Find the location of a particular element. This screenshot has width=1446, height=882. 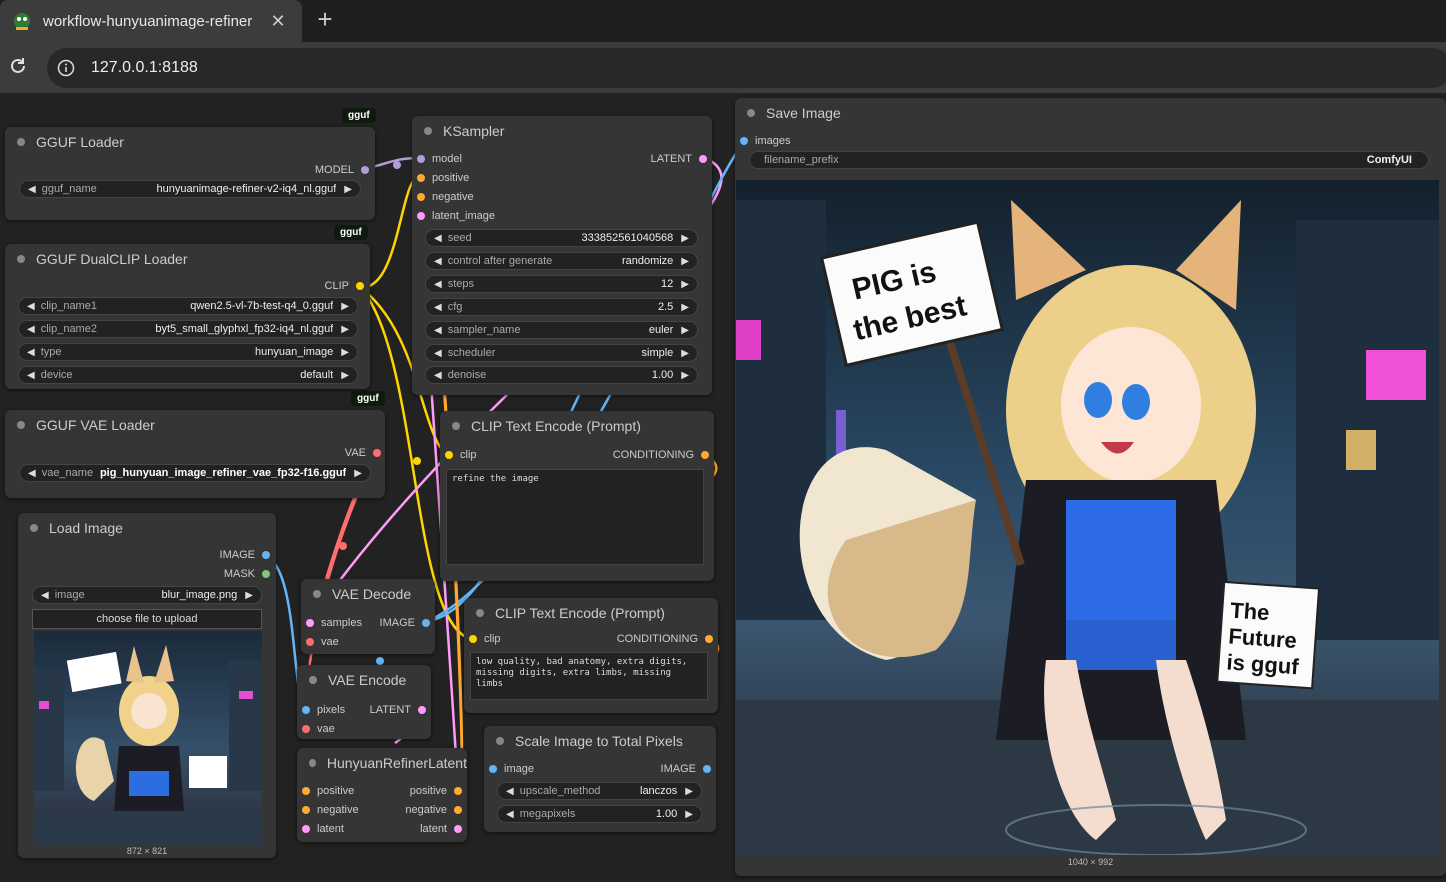

node-header: GGUF VAE Loader is located at coordinates (195, 425).